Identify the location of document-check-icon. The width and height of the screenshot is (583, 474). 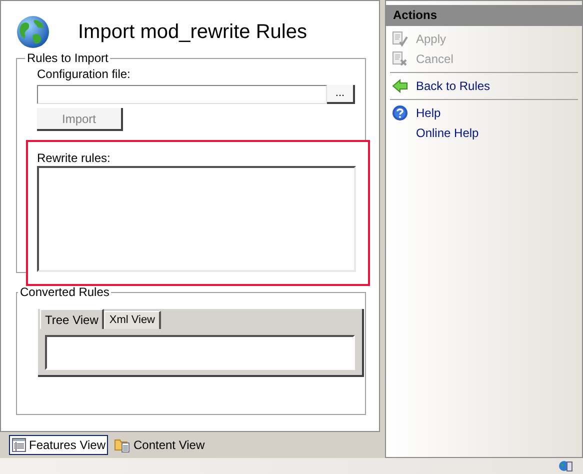
(400, 39).